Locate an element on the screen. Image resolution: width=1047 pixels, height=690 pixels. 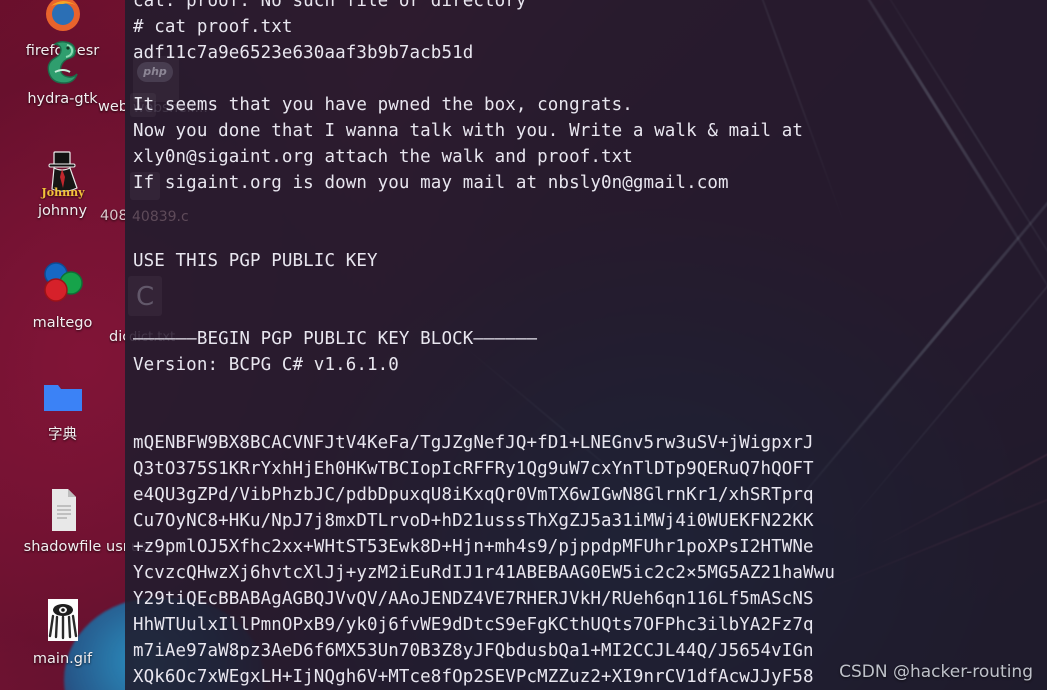
desktop-icon-maltego: maltego is located at coordinates (62, 296).